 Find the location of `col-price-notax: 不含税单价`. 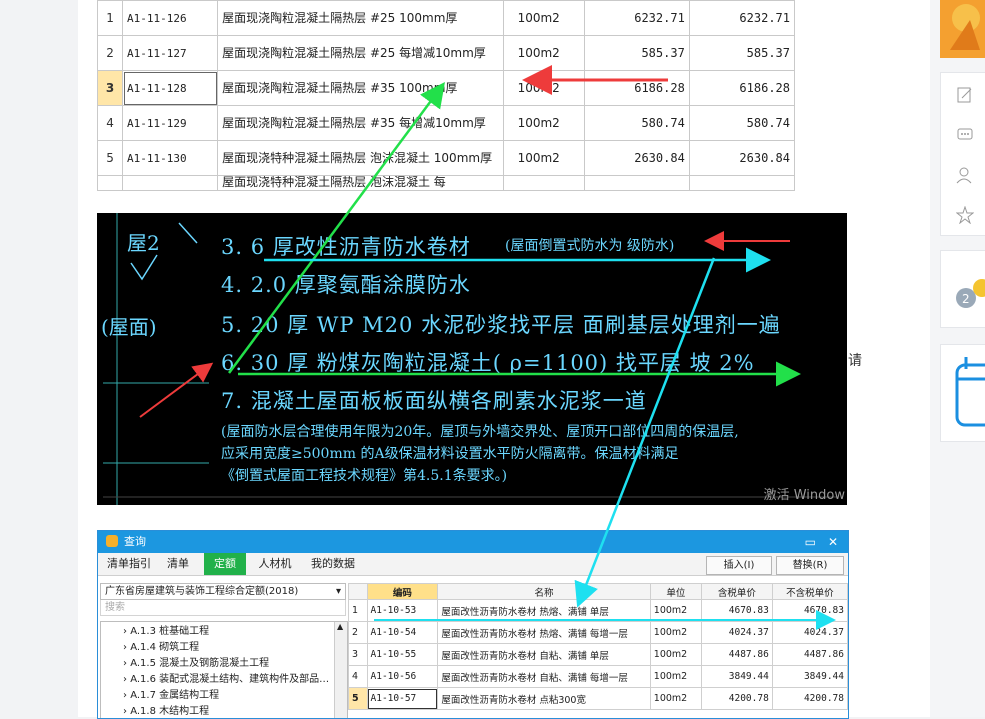

col-price-notax: 不含税单价 is located at coordinates (809, 591).